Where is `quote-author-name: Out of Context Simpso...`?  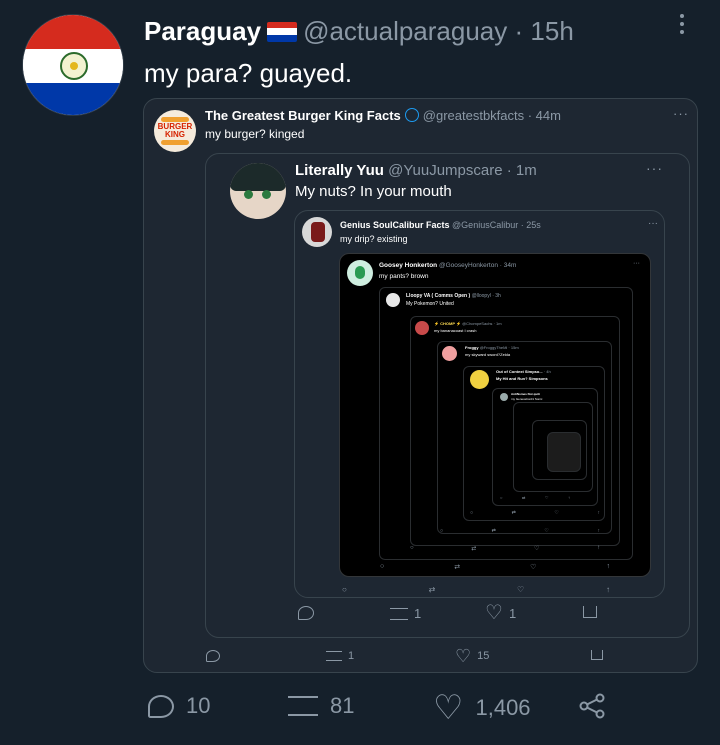
quote-author-name: Out of Context Simpso... is located at coordinates (519, 371).